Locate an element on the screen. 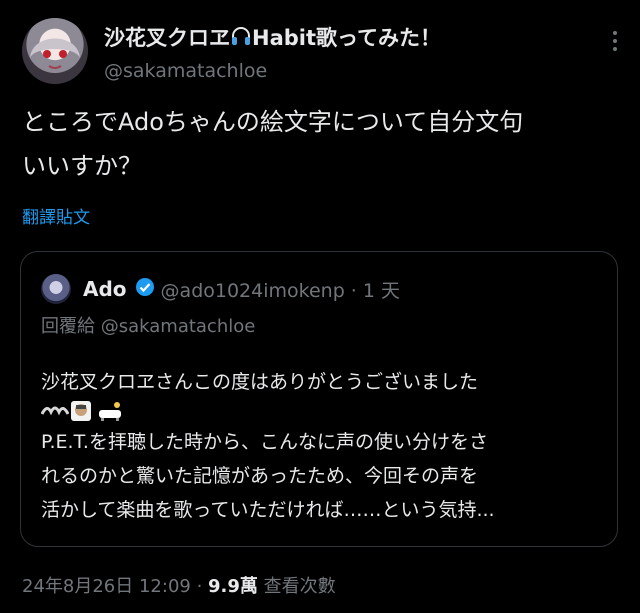 The height and width of the screenshot is (613, 640). quoted-text-line: P.E.T.を拝聴した時から、こんなに声の使い分けをさ is located at coordinates (264, 442).